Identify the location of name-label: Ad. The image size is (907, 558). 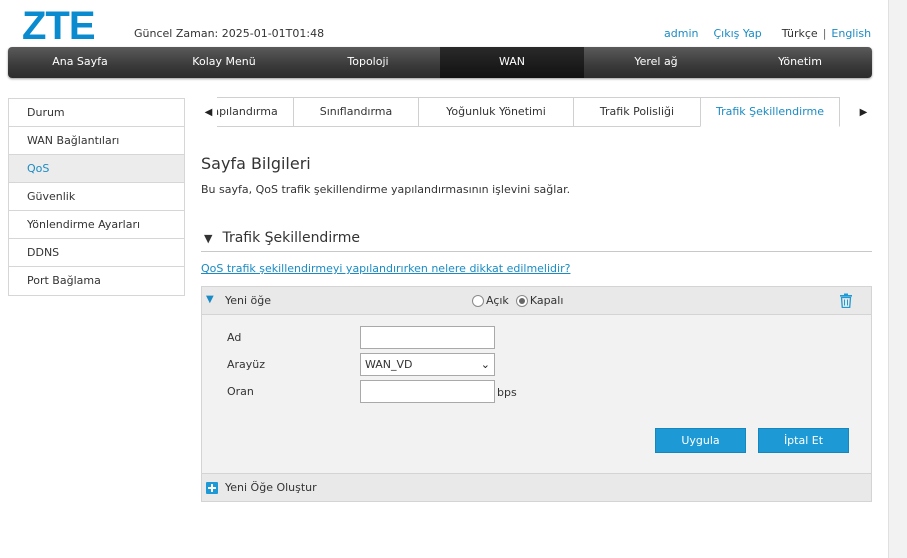
(234, 337).